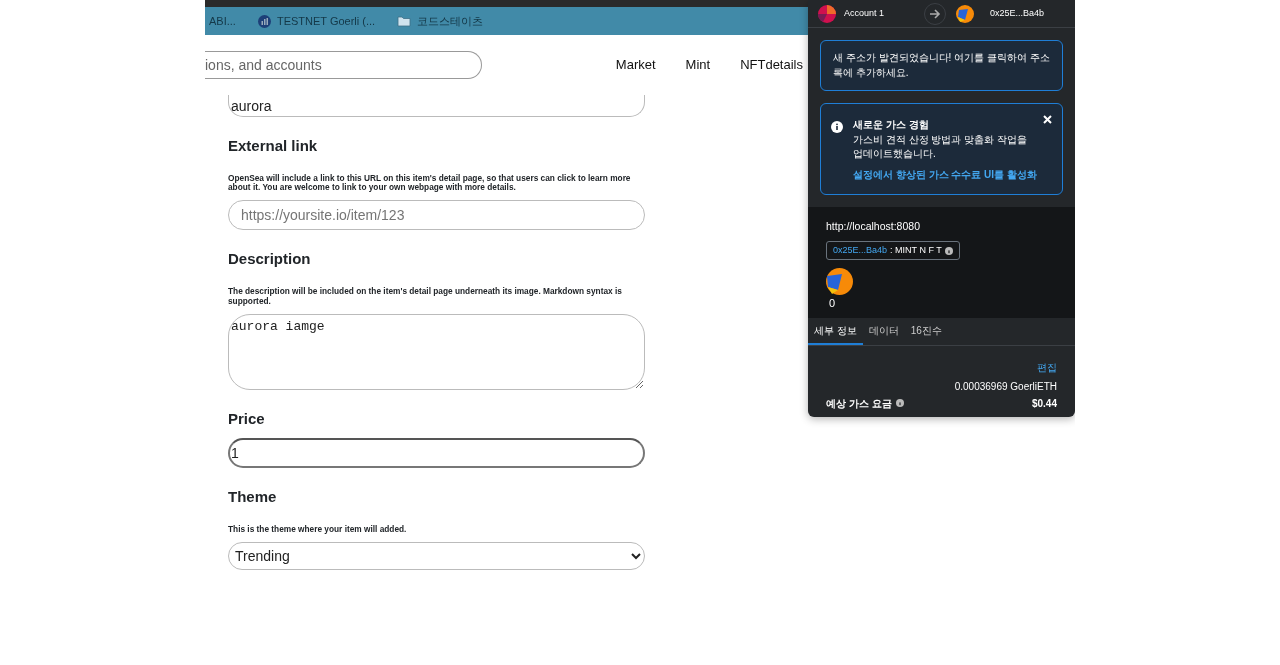 This screenshot has height=665, width=1280. What do you see at coordinates (635, 65) in the screenshot?
I see `nav-link: Market` at bounding box center [635, 65].